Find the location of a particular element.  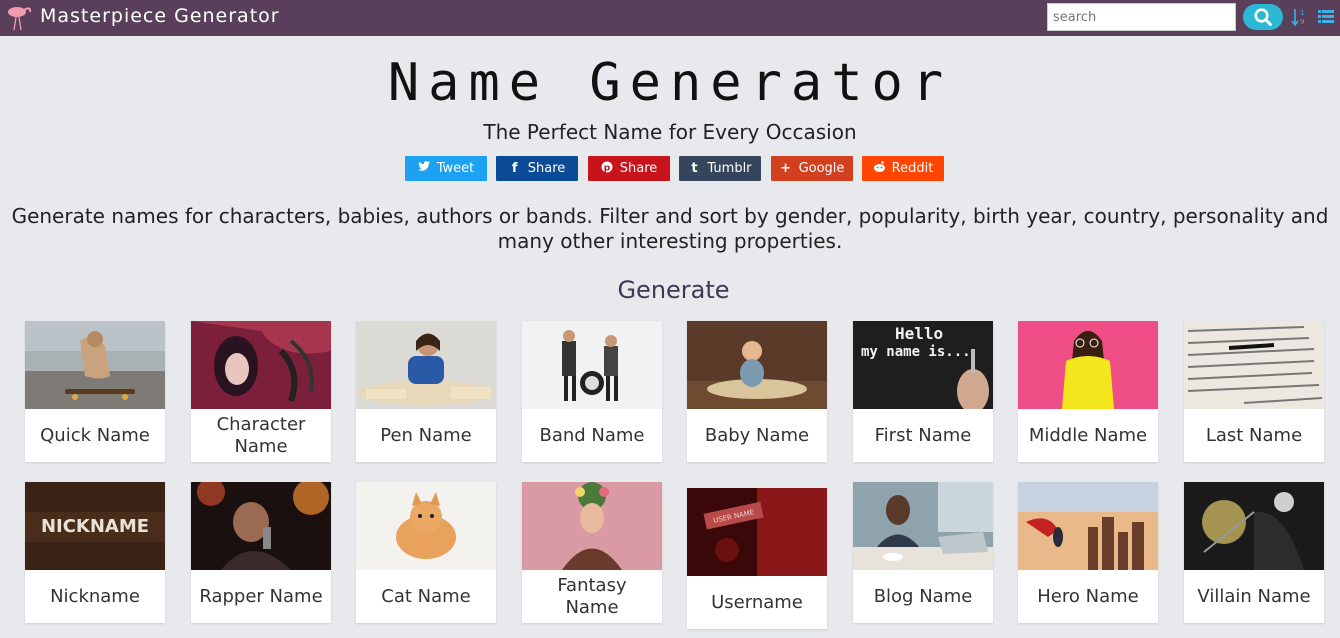

card-character-name: Character Name is located at coordinates (261, 391).